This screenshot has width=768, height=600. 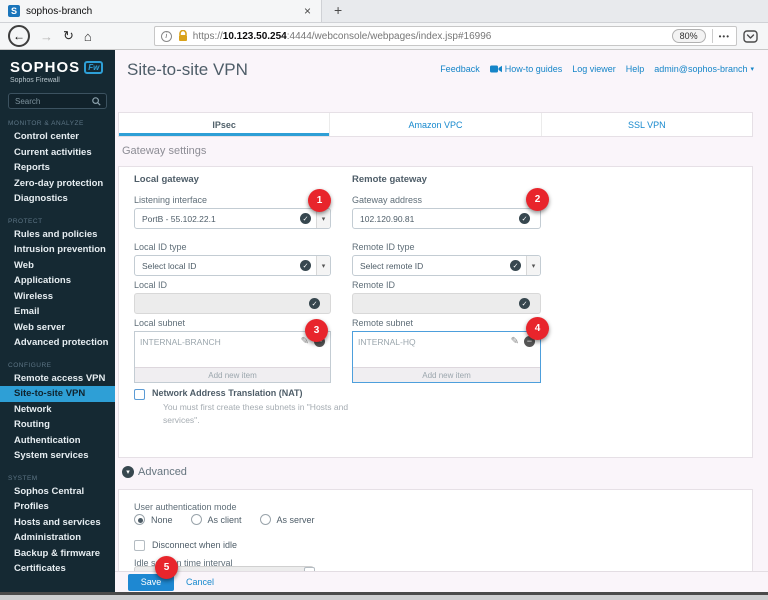 I want to click on advanced-toggle: ▾ Advanced, so click(x=154, y=472).